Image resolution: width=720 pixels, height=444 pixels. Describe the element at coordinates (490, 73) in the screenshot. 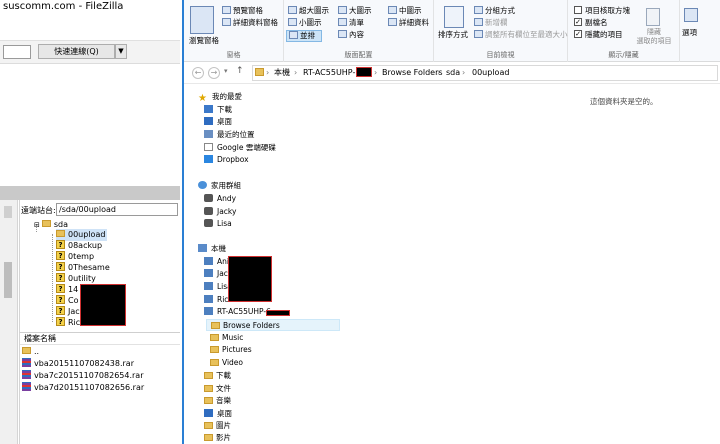

I see `breadcrumb-00upload: 00upload` at that location.